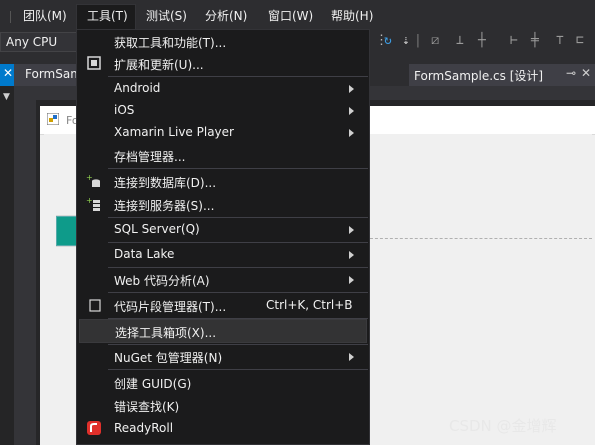 This screenshot has width=595, height=445. Describe the element at coordinates (45, 16) in the screenshot. I see `menu-team: 团队(M)` at that location.